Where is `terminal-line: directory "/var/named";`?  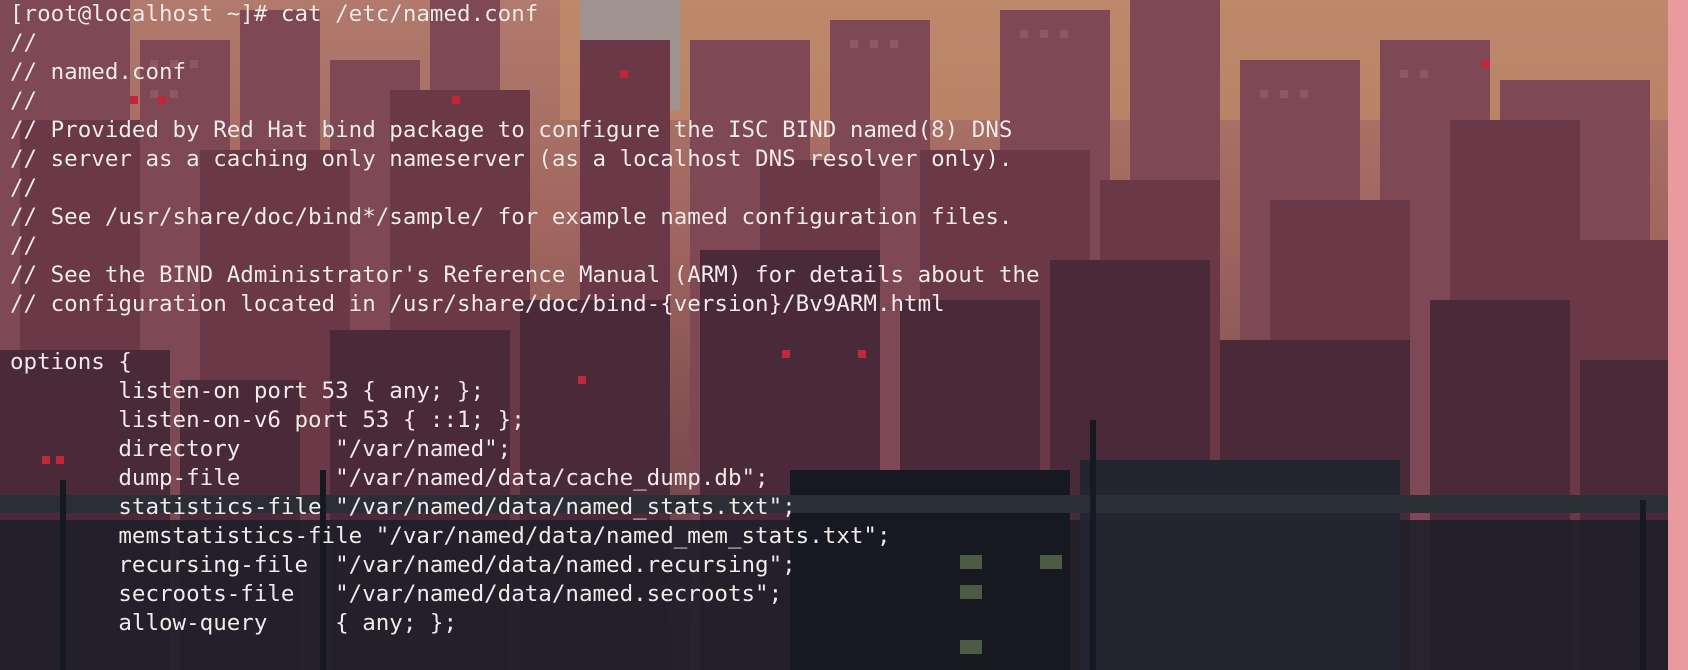 terminal-line: directory "/var/named"; is located at coordinates (261, 449).